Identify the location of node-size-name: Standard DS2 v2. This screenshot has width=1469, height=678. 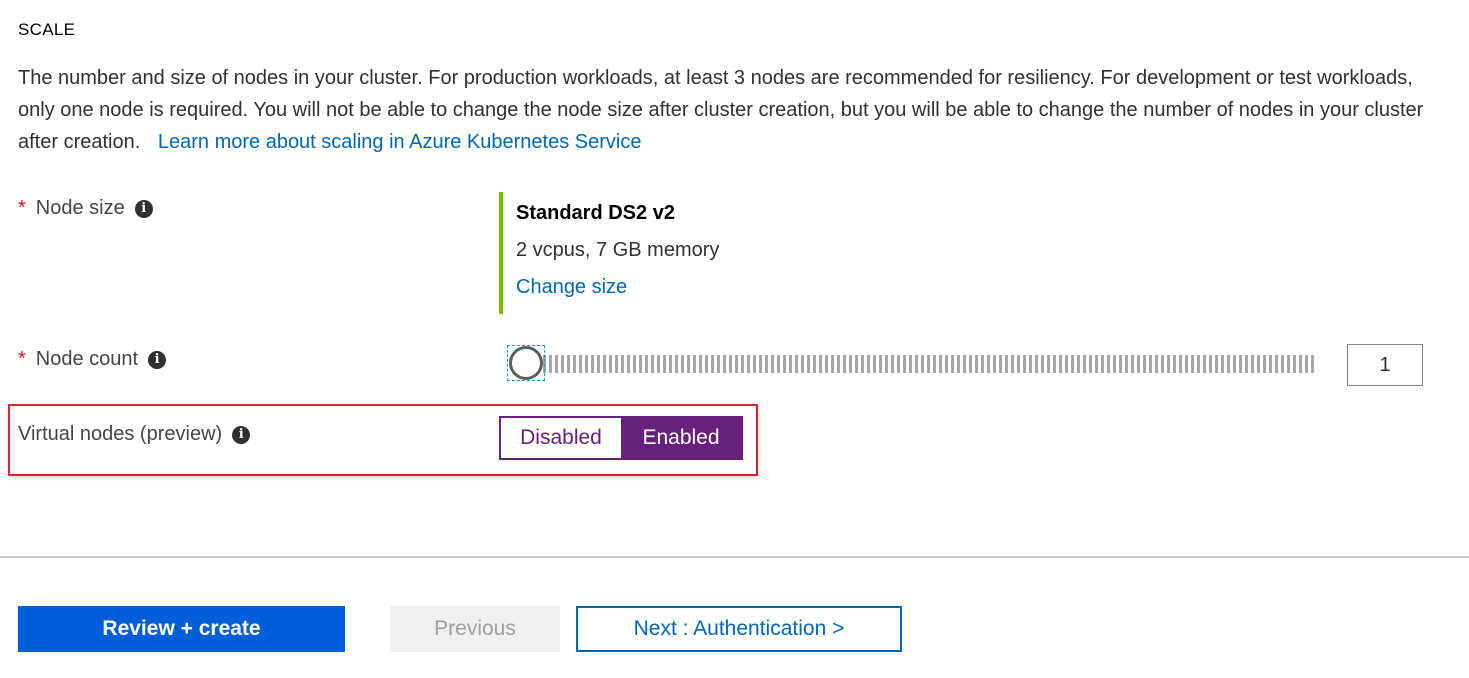
(595, 213).